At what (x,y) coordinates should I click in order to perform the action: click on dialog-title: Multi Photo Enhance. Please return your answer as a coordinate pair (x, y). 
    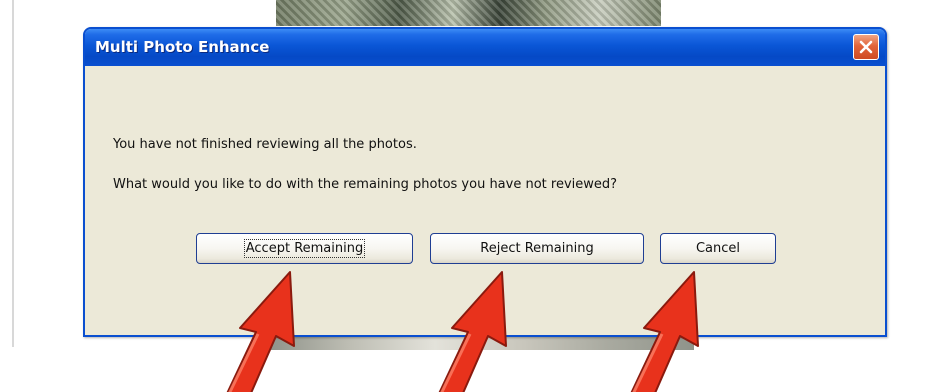
    Looking at the image, I should click on (182, 47).